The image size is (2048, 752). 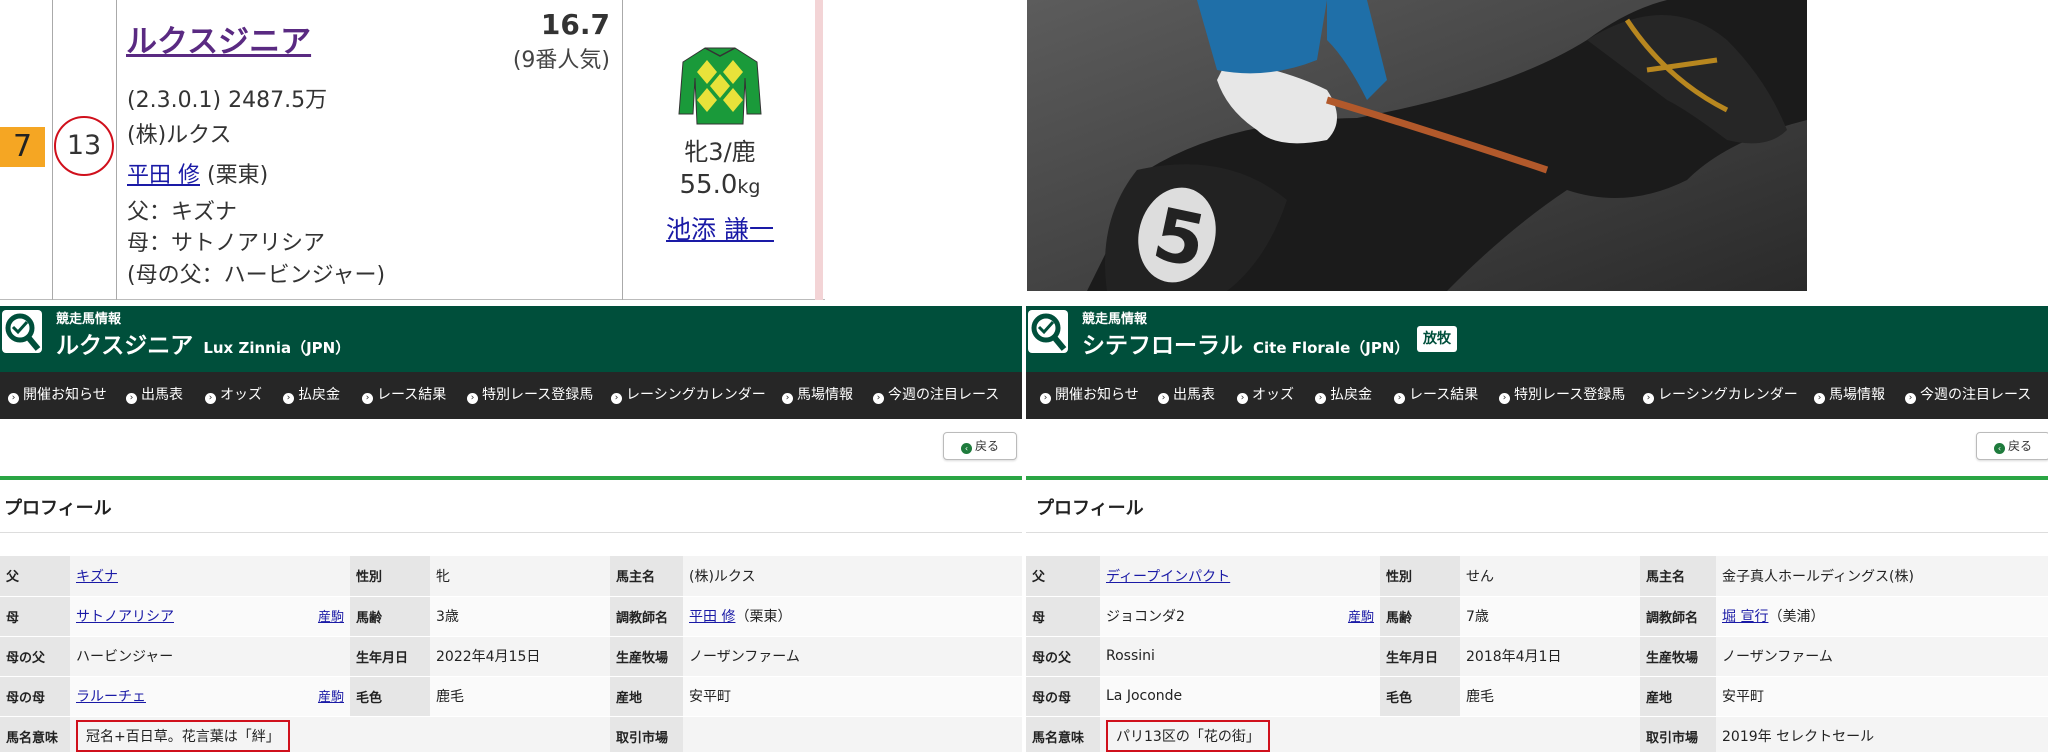 I want to click on owner-name: (株)ルクス, so click(x=179, y=135).